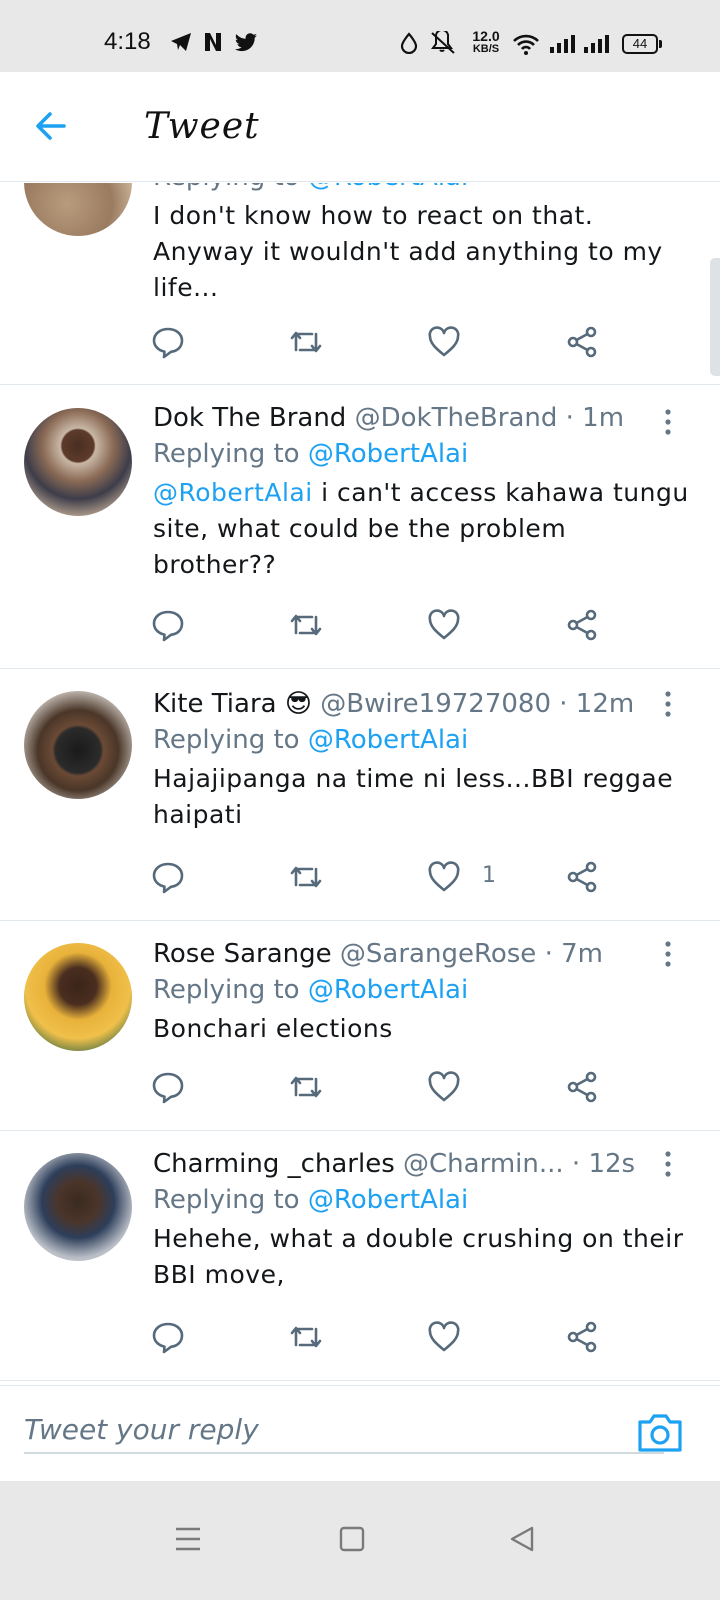 The image size is (720, 1600). I want to click on camera-button, so click(660, 1432).